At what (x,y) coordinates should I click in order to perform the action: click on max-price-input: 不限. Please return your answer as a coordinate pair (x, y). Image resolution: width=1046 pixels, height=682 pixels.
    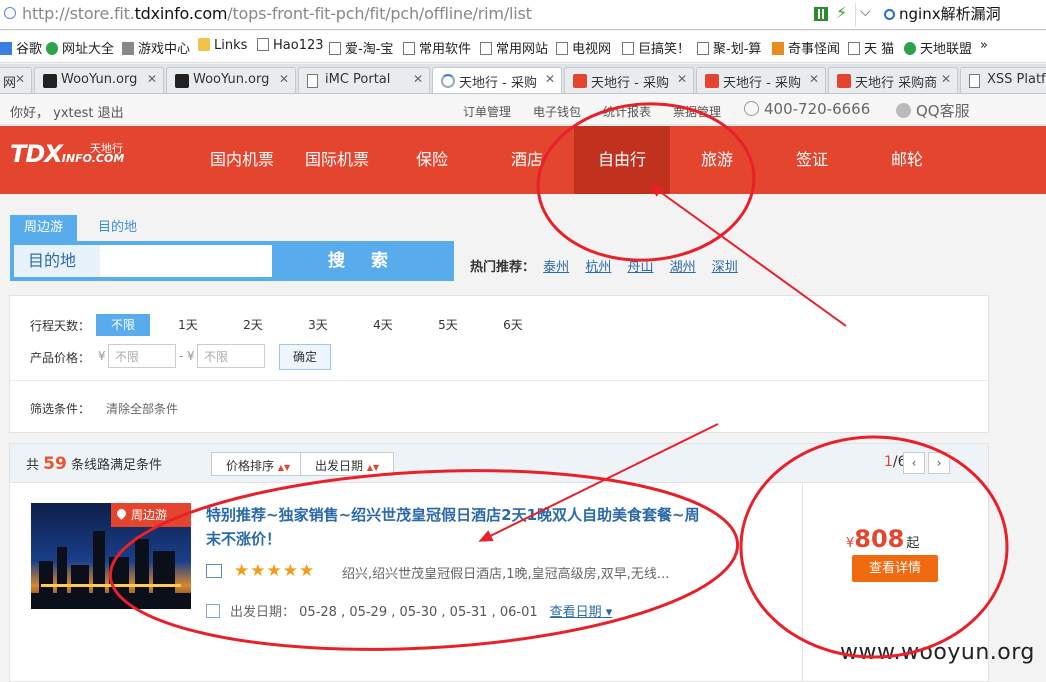
    Looking at the image, I should click on (231, 356).